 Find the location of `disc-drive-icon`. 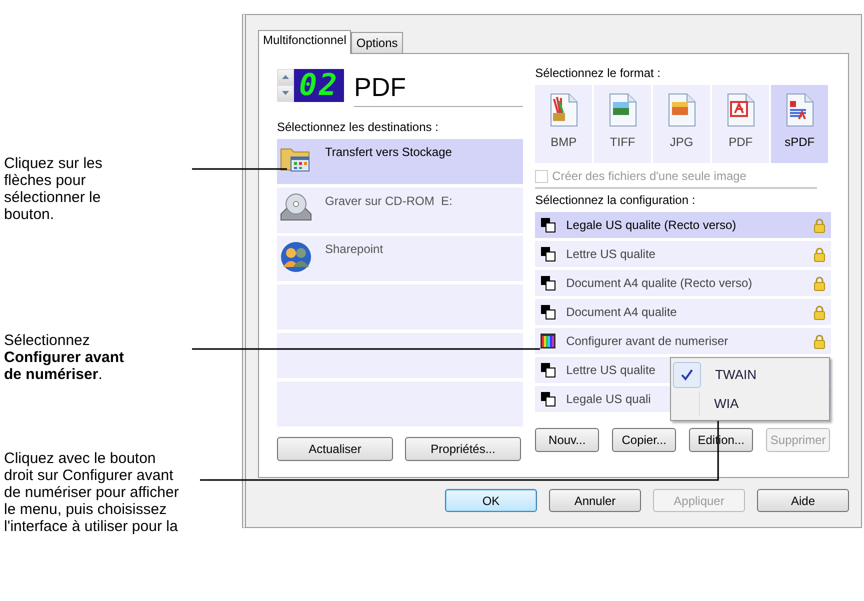

disc-drive-icon is located at coordinates (296, 208).